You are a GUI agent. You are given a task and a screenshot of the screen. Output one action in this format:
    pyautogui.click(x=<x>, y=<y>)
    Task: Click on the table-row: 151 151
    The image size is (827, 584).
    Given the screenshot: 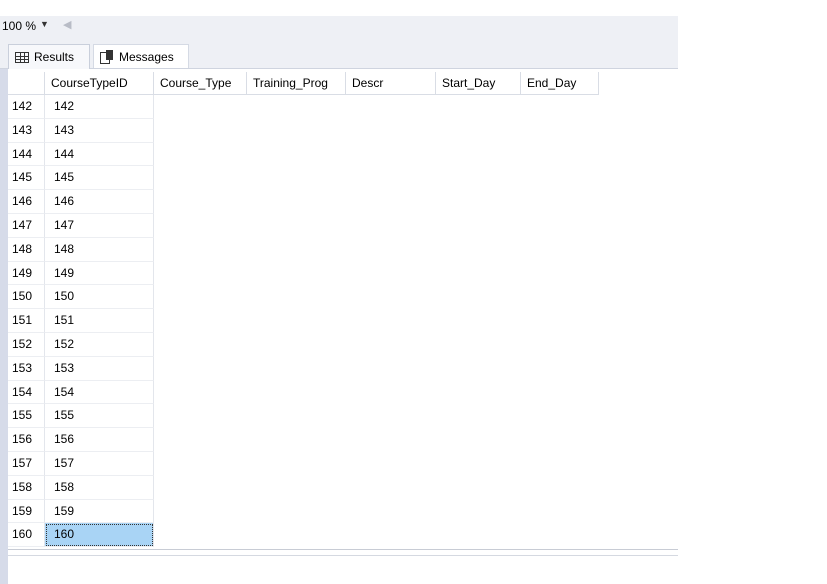 What is the action you would take?
    pyautogui.click(x=81, y=321)
    